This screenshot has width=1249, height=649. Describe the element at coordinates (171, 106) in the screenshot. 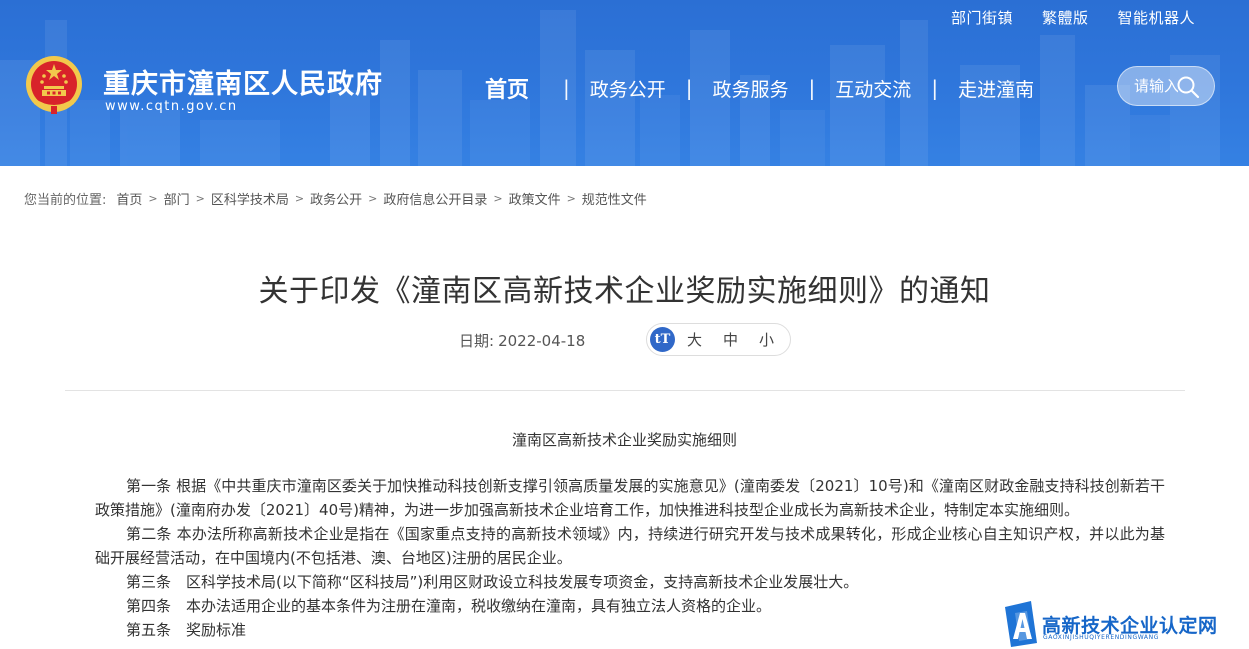

I see `site-url: www.cqtn.gov.cn` at that location.